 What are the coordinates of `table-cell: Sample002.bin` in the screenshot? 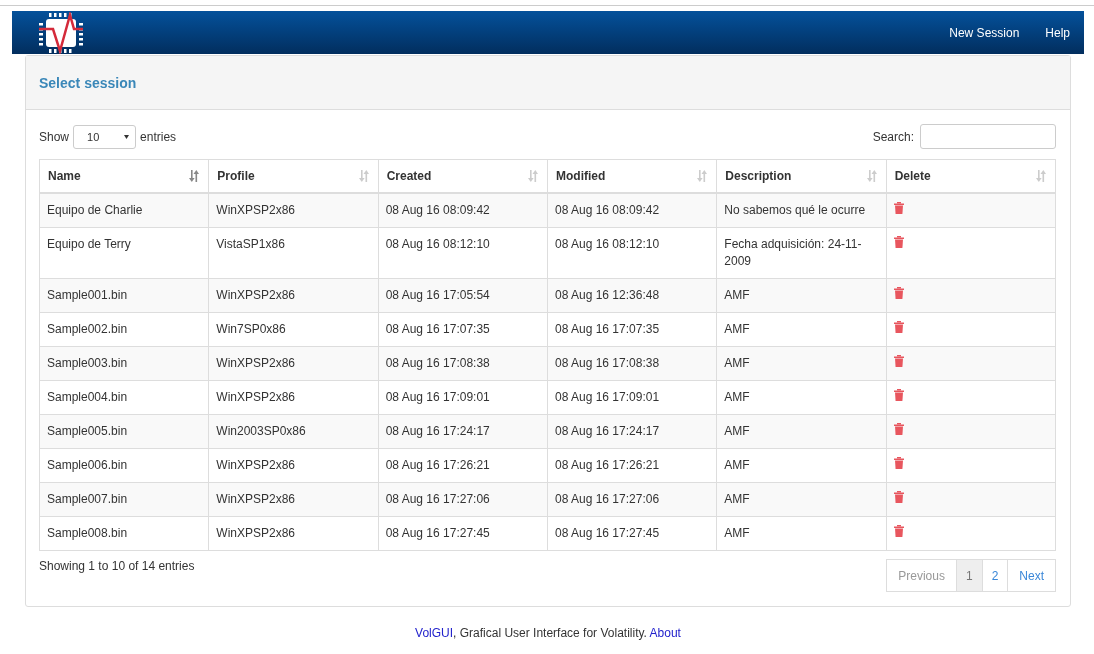 It's located at (124, 329).